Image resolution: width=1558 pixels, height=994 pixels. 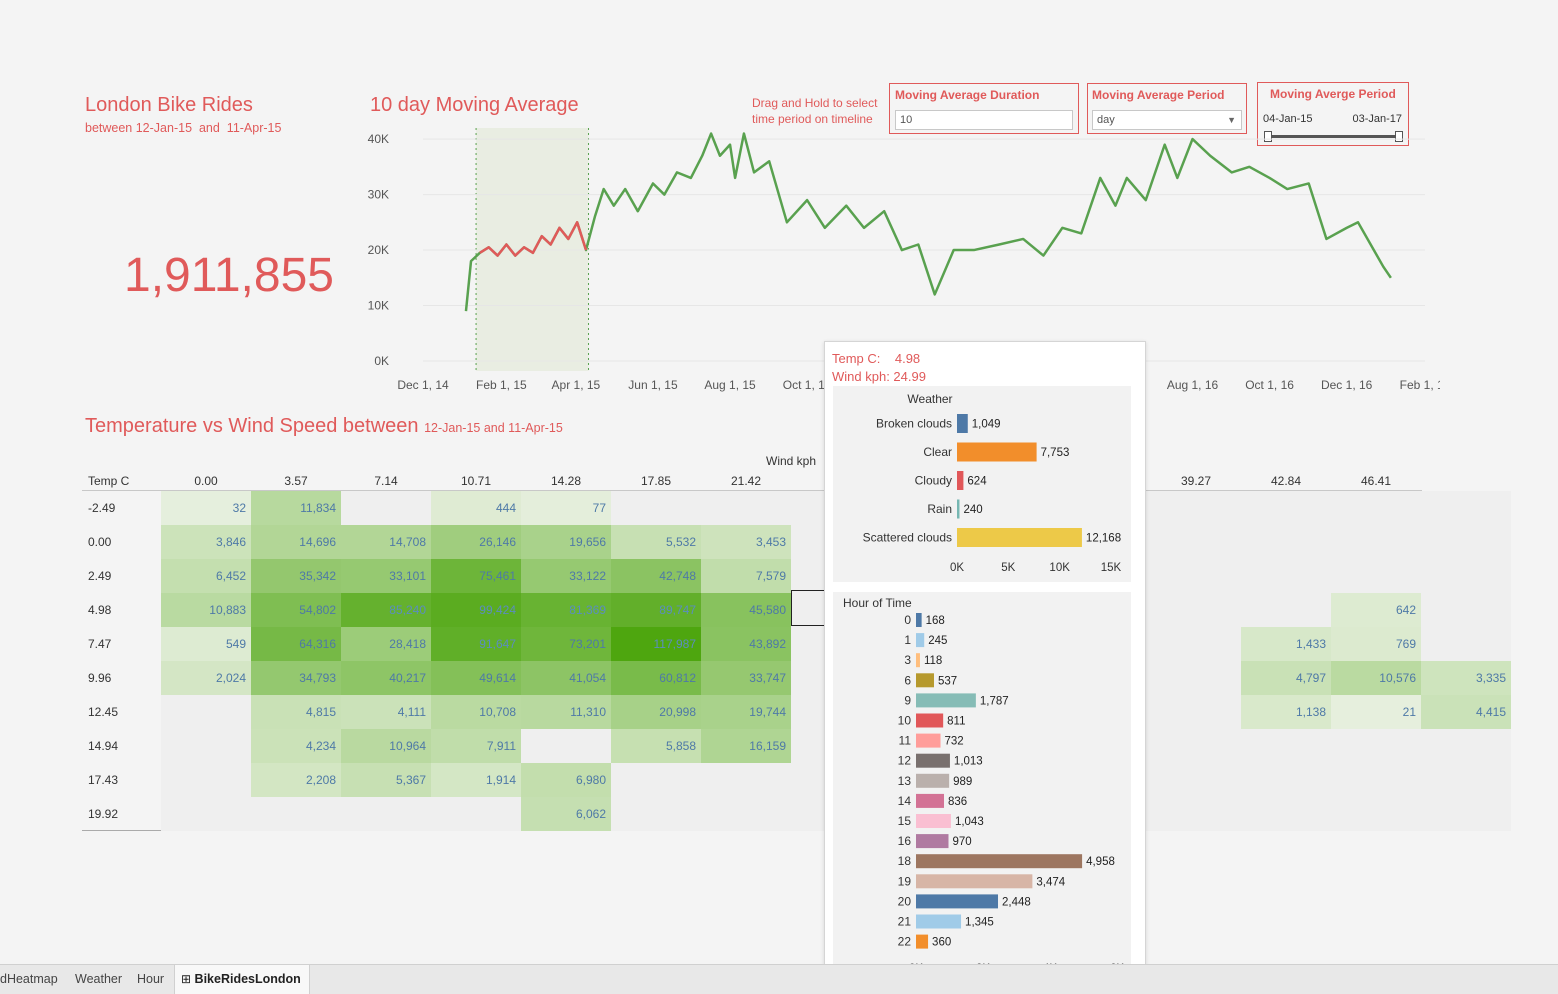 What do you see at coordinates (566, 644) in the screenshot?
I see `heatmap-cell: 73,201` at bounding box center [566, 644].